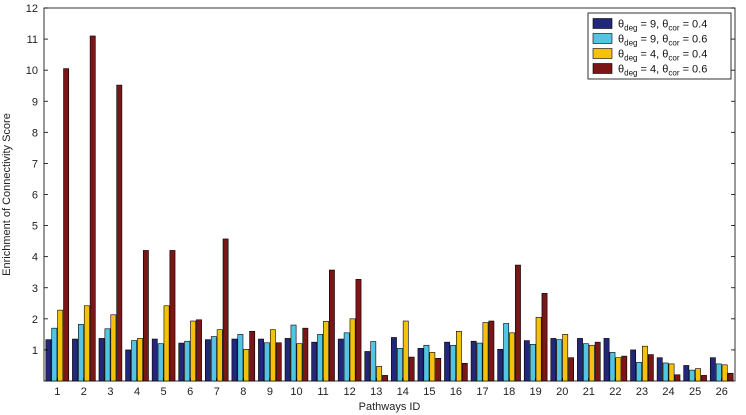 This screenshot has height=415, width=746. I want to click on y-tick-label: 7, so click(35, 164).